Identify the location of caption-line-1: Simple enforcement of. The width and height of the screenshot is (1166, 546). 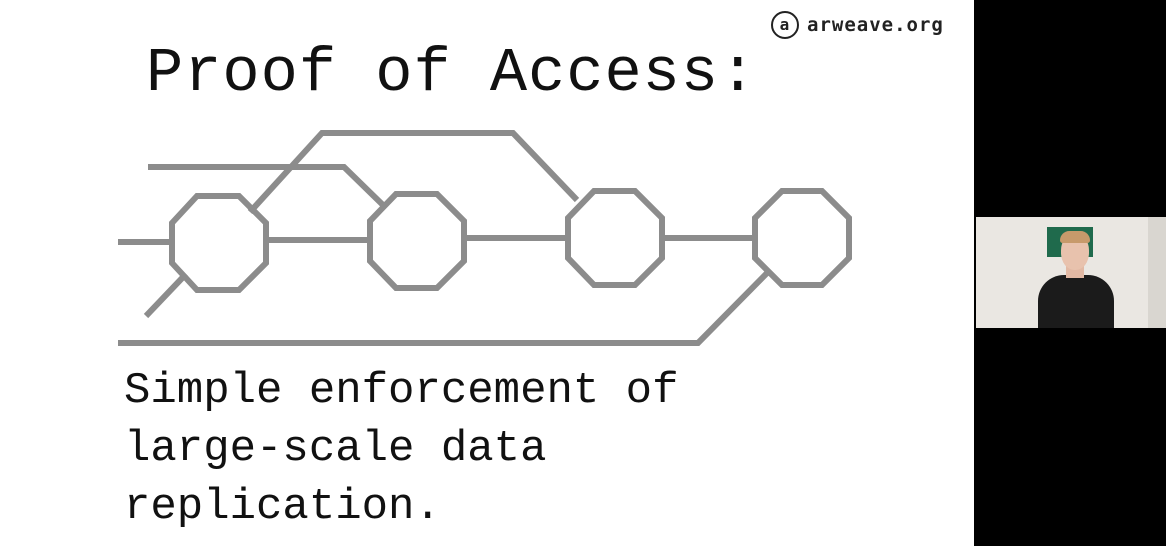
(401, 391).